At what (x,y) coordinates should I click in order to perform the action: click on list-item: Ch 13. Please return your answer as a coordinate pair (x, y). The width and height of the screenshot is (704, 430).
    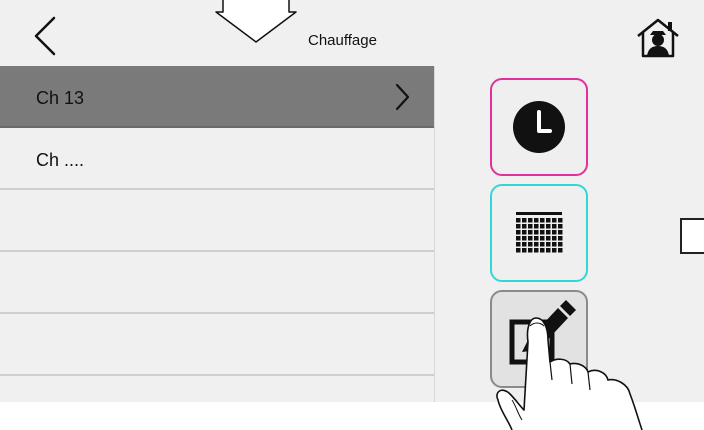
    Looking at the image, I should click on (217, 97).